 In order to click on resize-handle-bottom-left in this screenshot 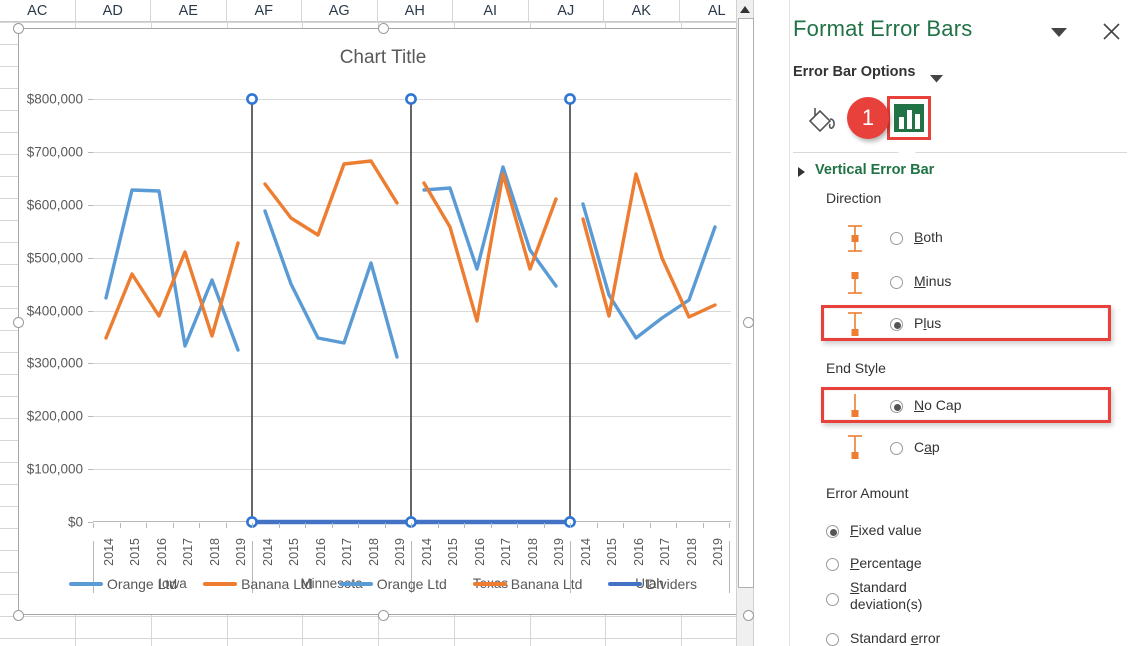, I will do `click(18, 615)`.